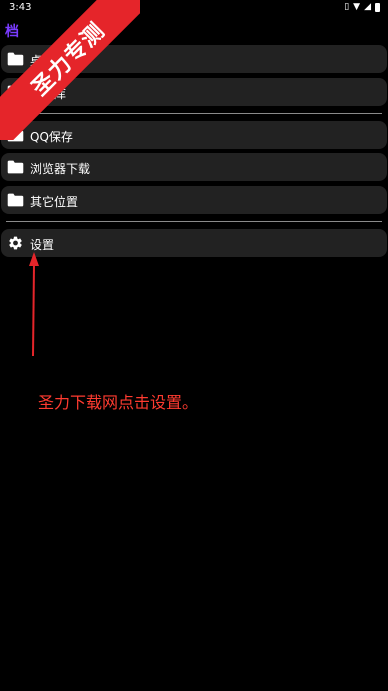  Describe the element at coordinates (54, 202) in the screenshot. I see `menu-item-label: 其它位置` at that location.